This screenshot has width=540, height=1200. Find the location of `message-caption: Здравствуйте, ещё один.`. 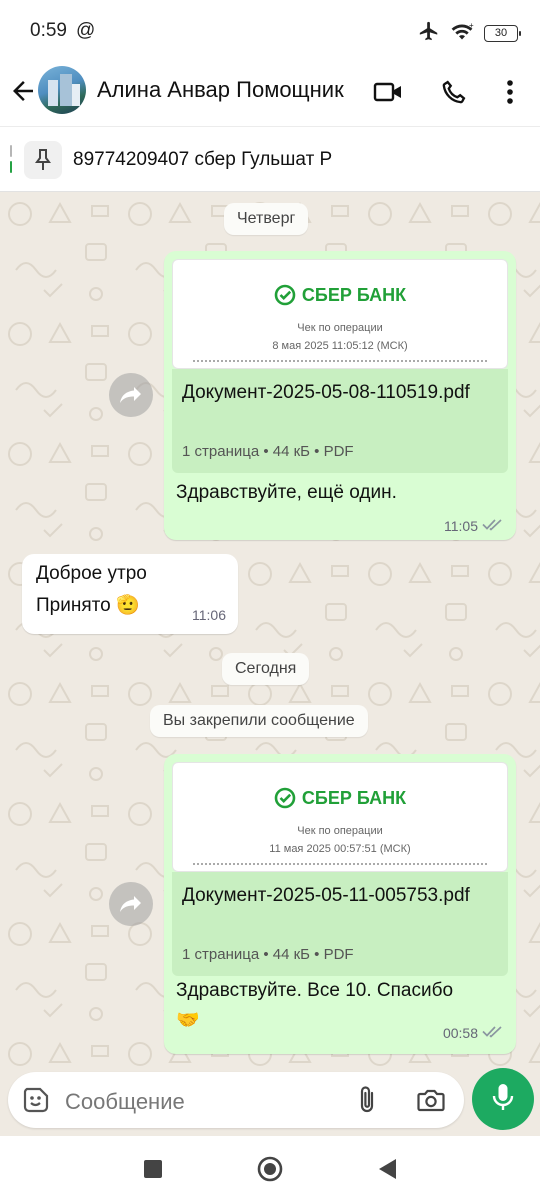

message-caption: Здравствуйте, ещё один. is located at coordinates (286, 492).